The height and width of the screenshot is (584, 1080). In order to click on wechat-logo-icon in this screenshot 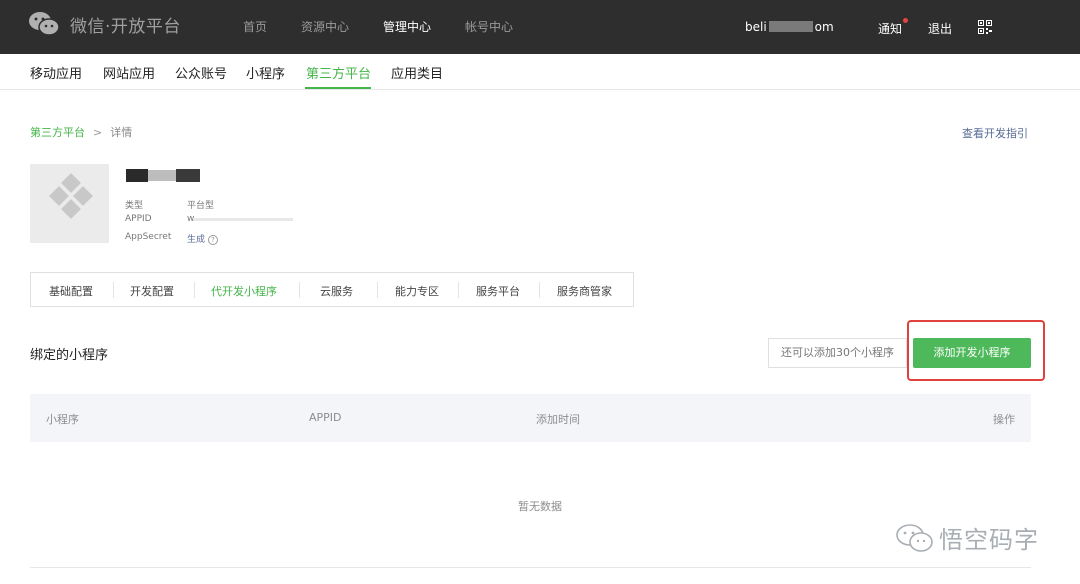, I will do `click(44, 24)`.